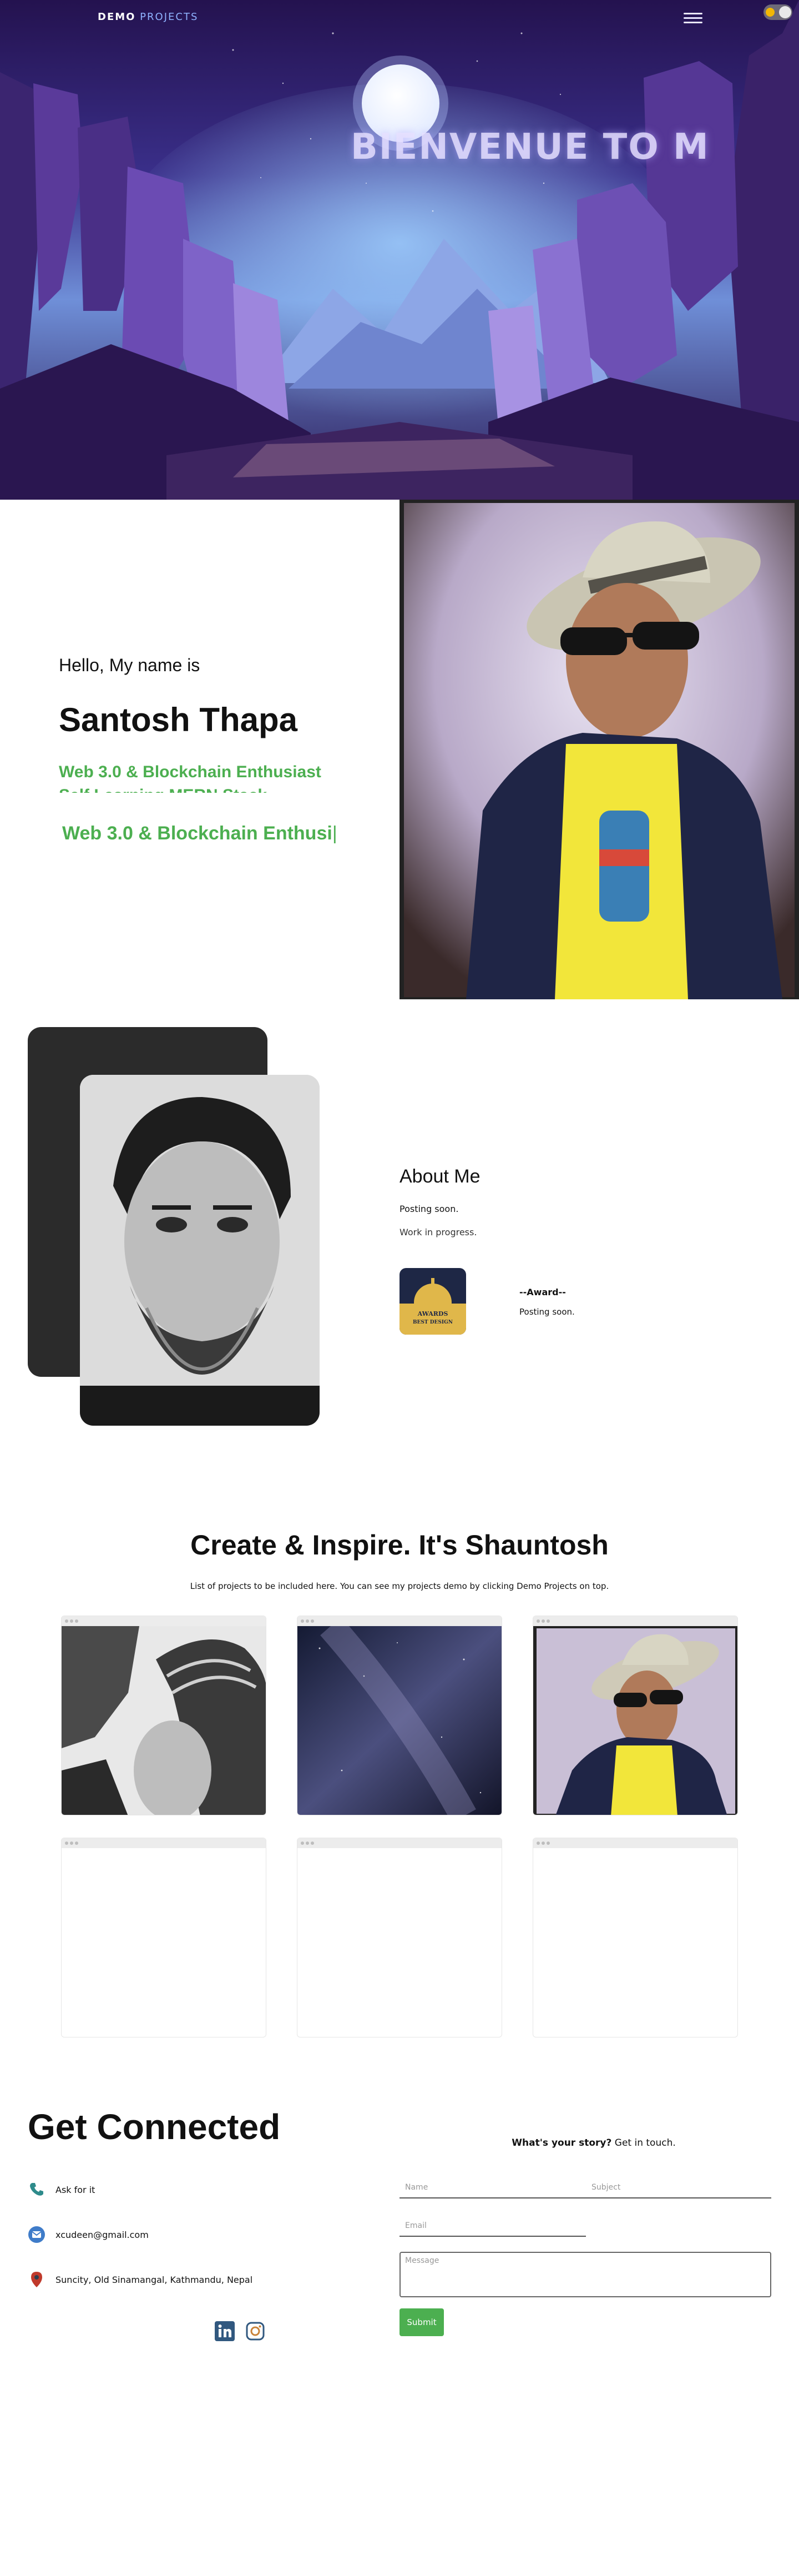 This screenshot has height=2576, width=799. I want to click on award-badge-image: AWARDS BEST DESIGN, so click(433, 1301).